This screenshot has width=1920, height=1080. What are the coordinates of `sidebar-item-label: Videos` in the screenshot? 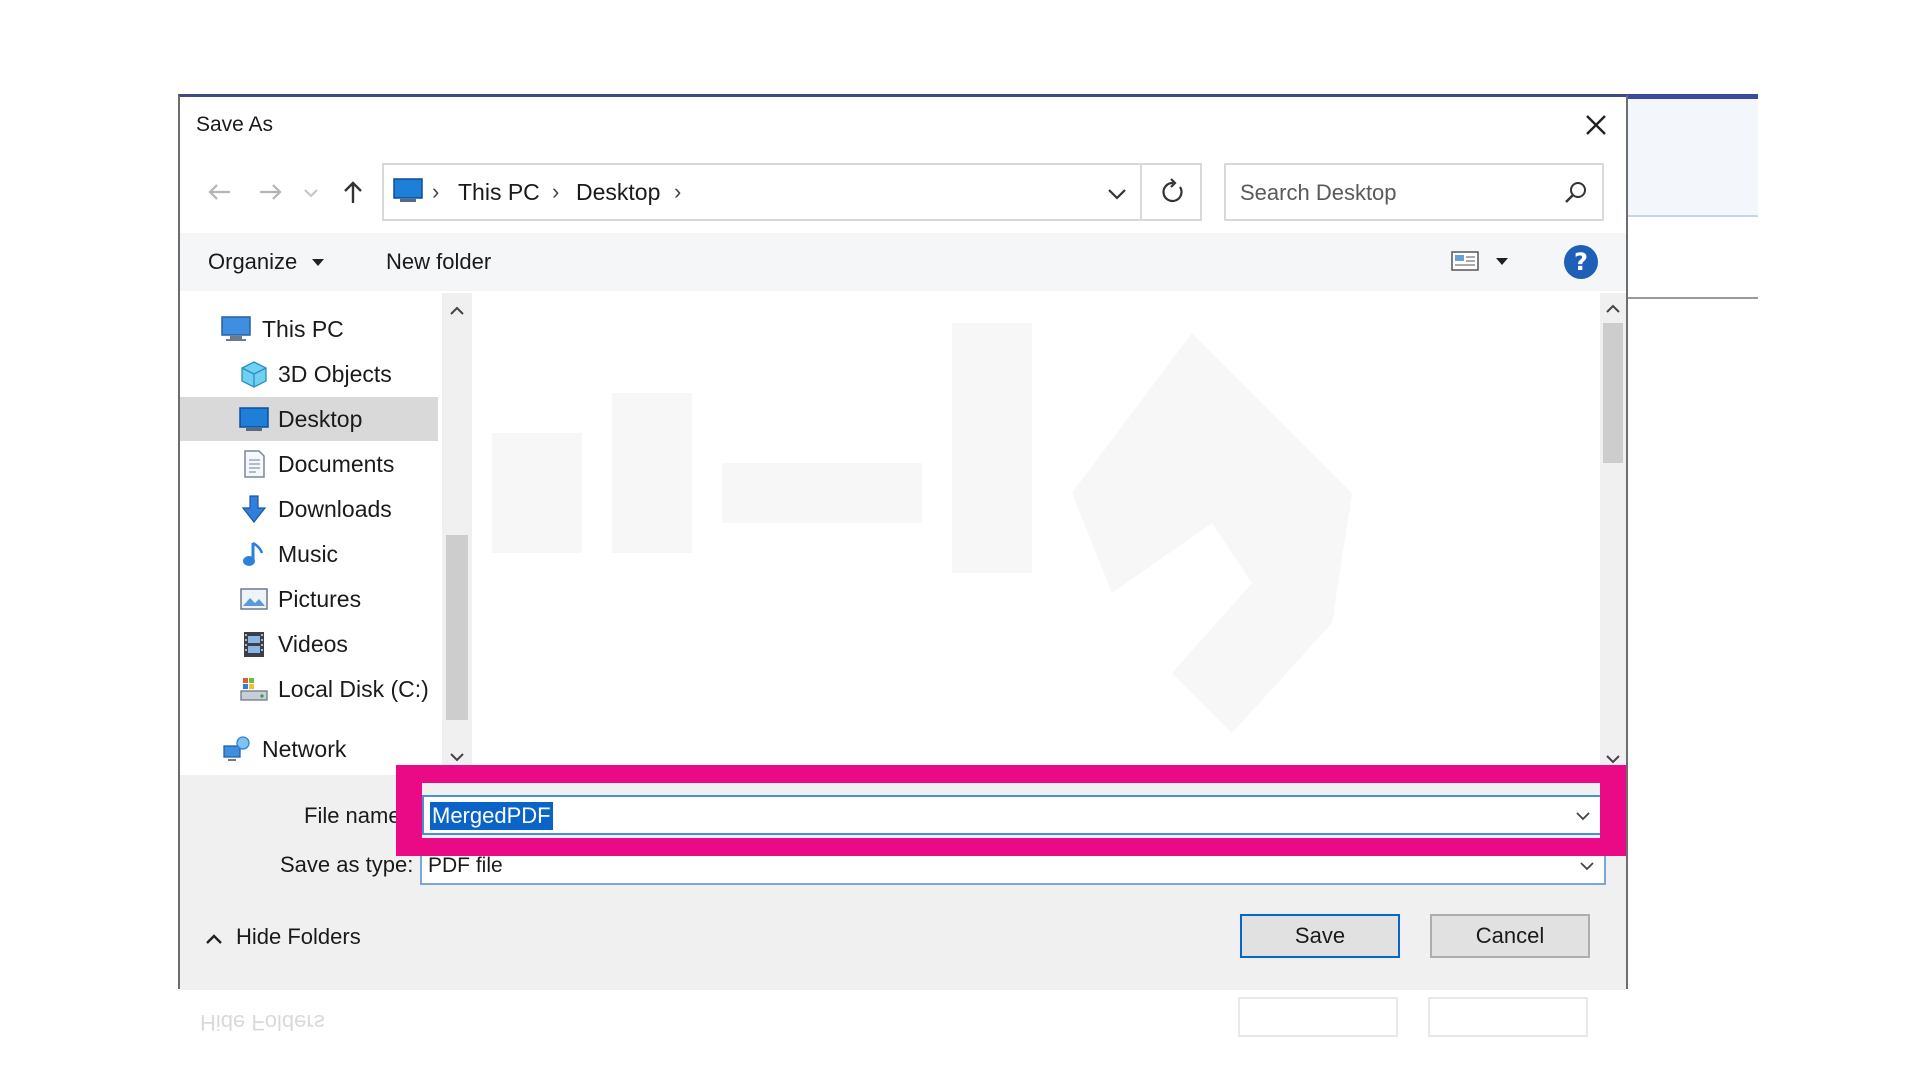 It's located at (313, 644).